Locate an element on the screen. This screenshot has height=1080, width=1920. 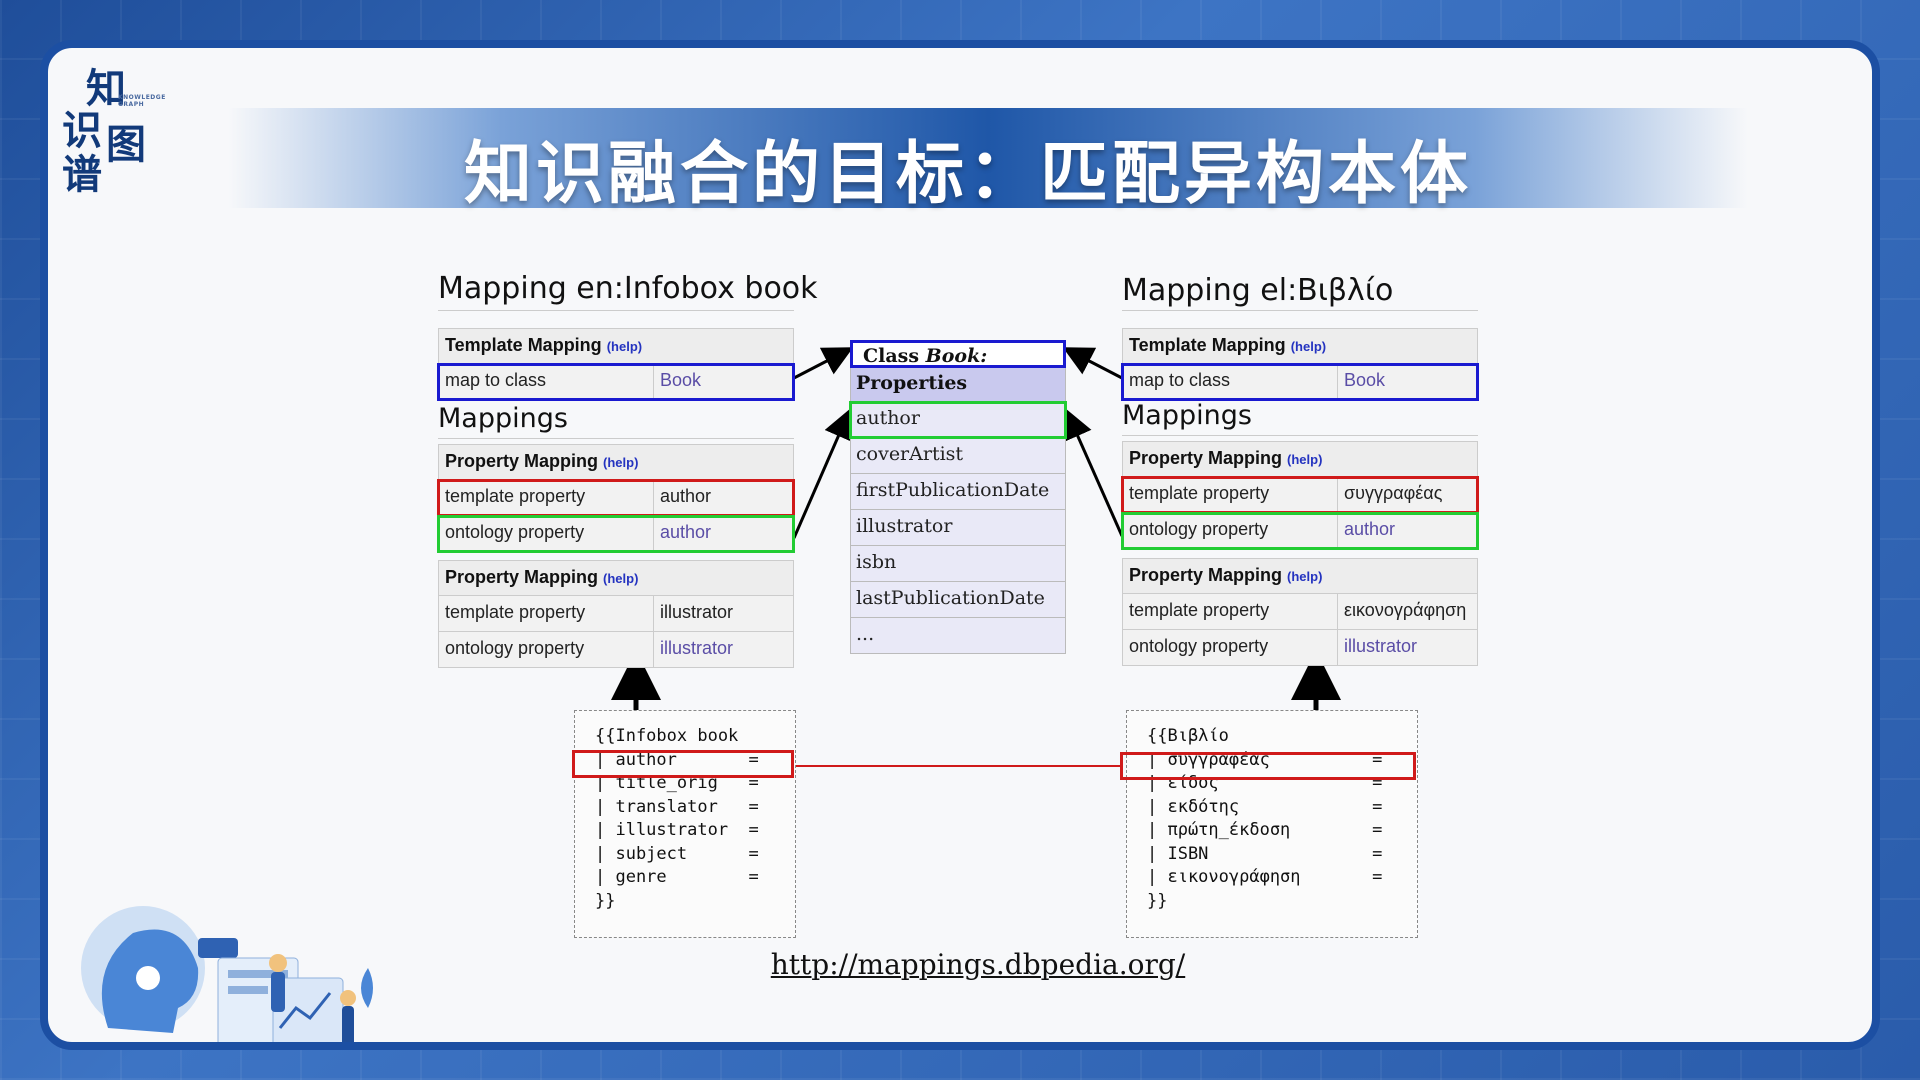
code-line: | ISBN = is located at coordinates (1265, 853).